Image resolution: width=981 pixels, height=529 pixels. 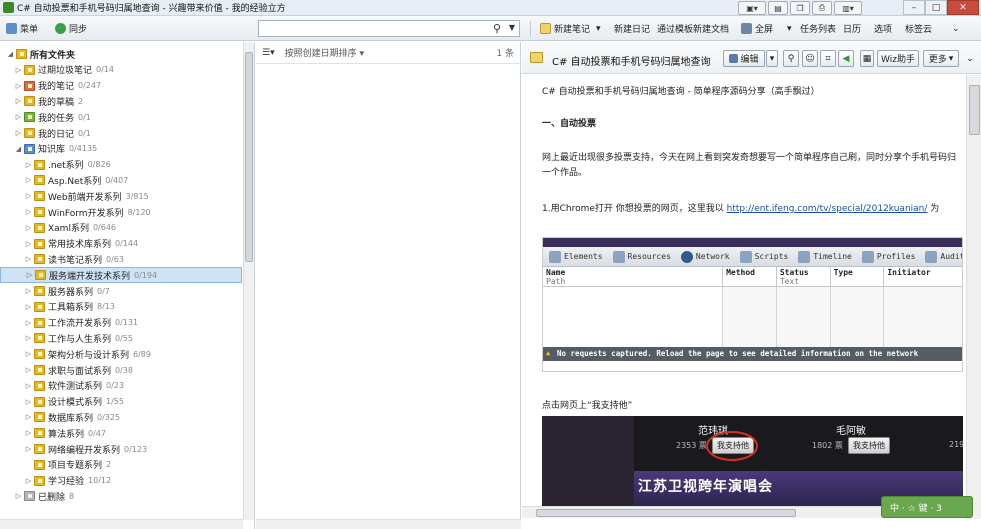 What do you see at coordinates (121, 449) in the screenshot?
I see `sidebar-folder-item: ▷ 网络编程开发系列 0/123` at bounding box center [121, 449].